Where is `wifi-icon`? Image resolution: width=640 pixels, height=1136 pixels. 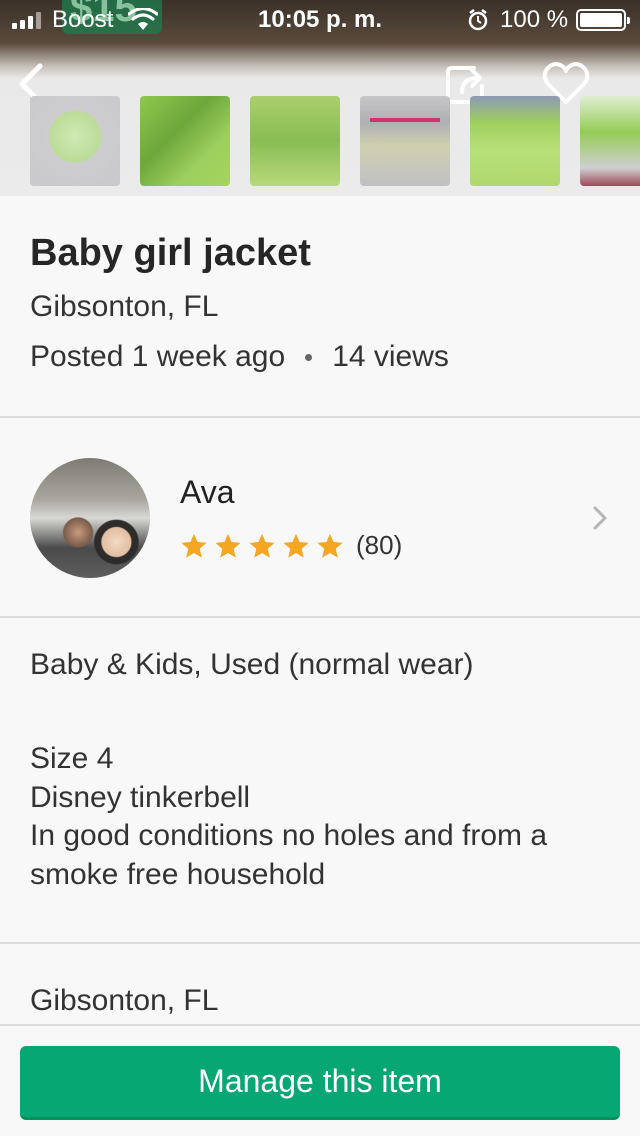
wifi-icon is located at coordinates (143, 19).